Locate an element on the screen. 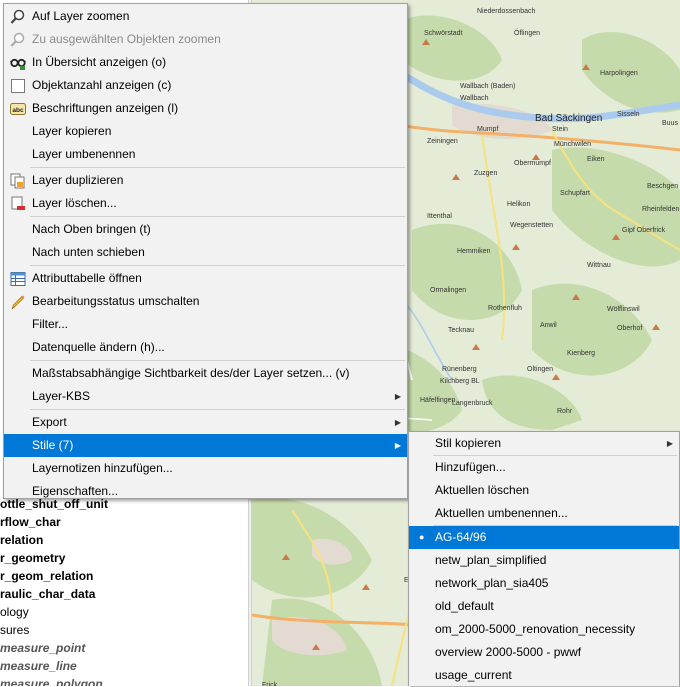 The height and width of the screenshot is (687, 680). layer-tree-item: r_geom_relation is located at coordinates (46, 576).